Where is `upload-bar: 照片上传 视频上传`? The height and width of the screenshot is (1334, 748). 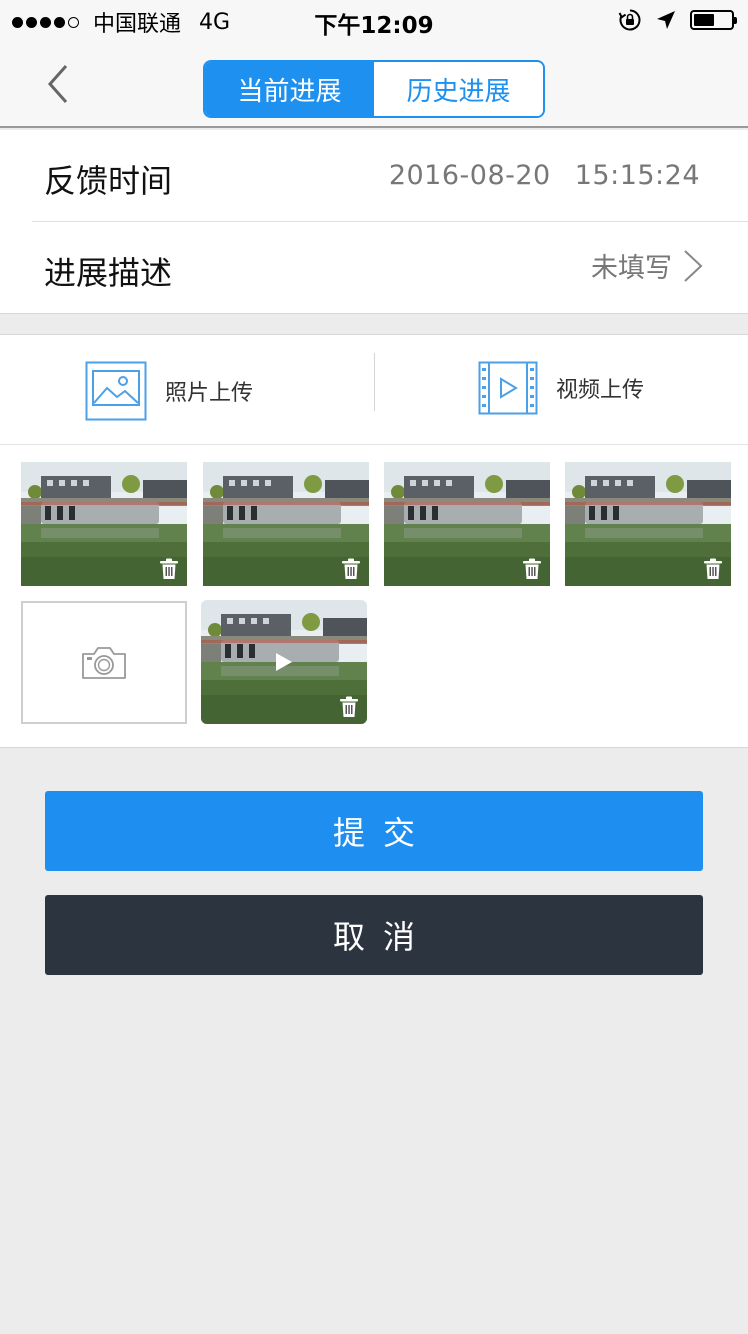
upload-bar: 照片上传 视频上传 is located at coordinates (374, 390).